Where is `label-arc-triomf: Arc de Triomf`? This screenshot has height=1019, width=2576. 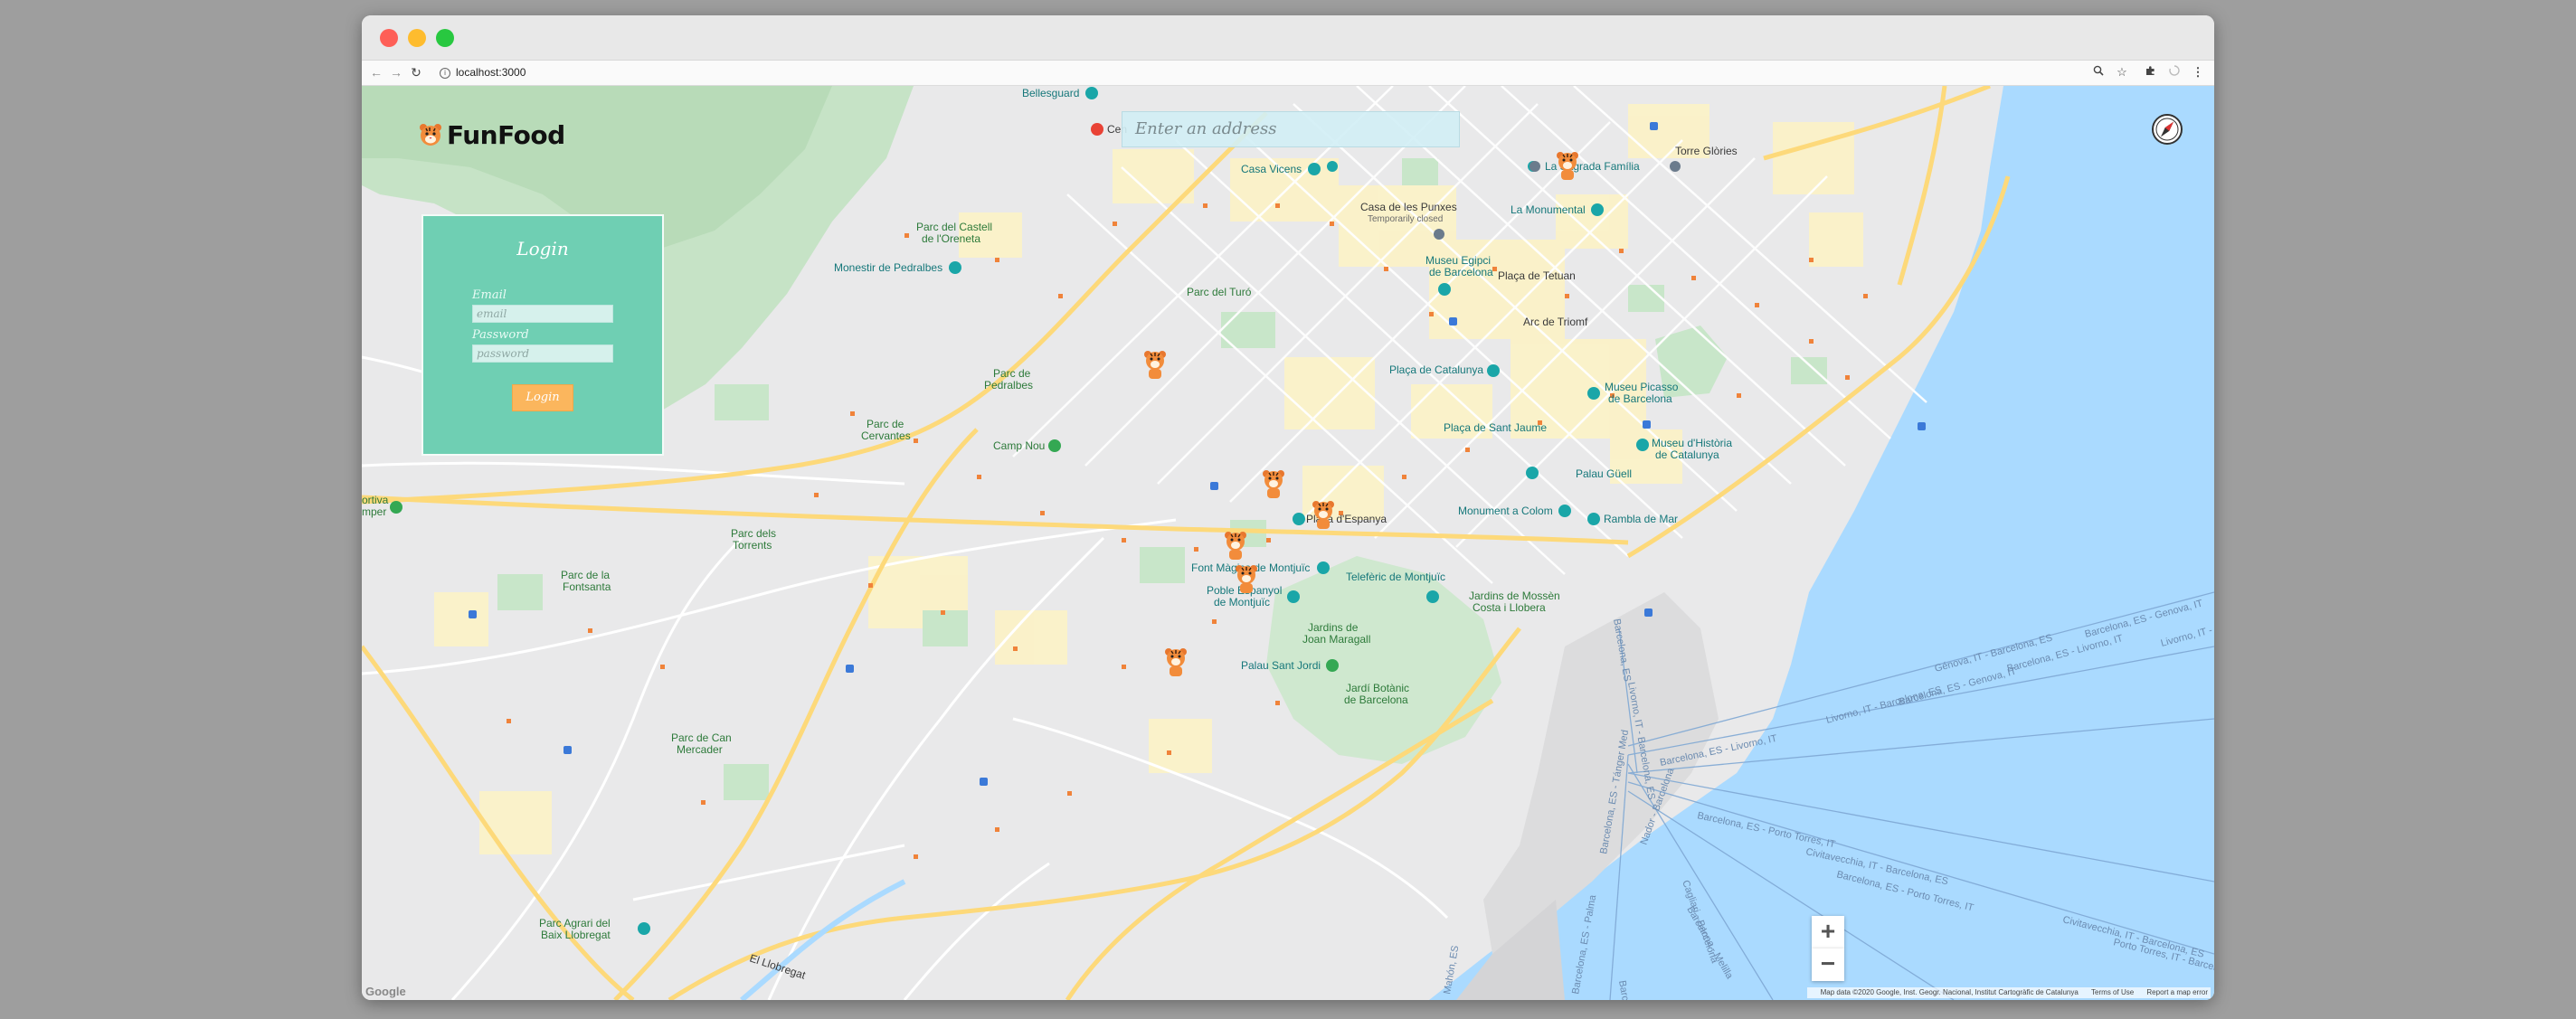 label-arc-triomf: Arc de Triomf is located at coordinates (1555, 322).